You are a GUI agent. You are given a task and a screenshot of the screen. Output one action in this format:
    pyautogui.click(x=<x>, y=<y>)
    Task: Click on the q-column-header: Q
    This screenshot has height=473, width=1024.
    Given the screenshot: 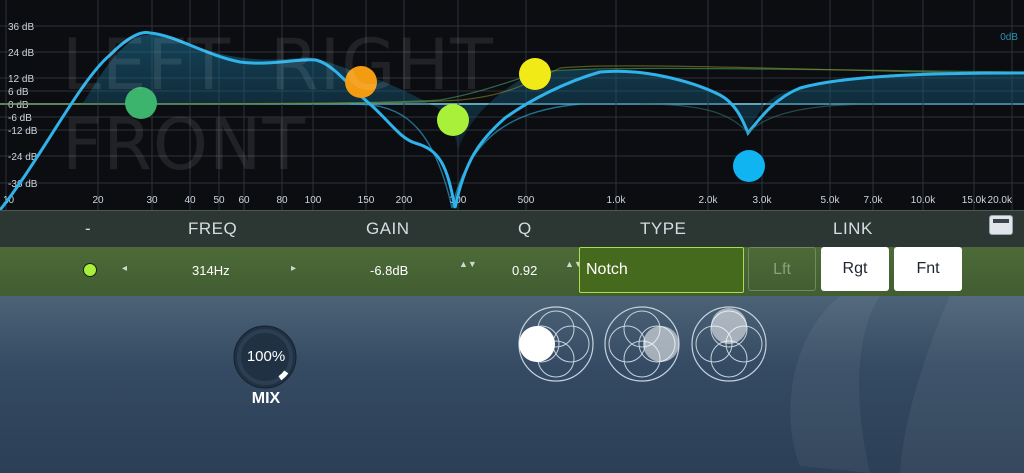 What is the action you would take?
    pyautogui.click(x=525, y=228)
    